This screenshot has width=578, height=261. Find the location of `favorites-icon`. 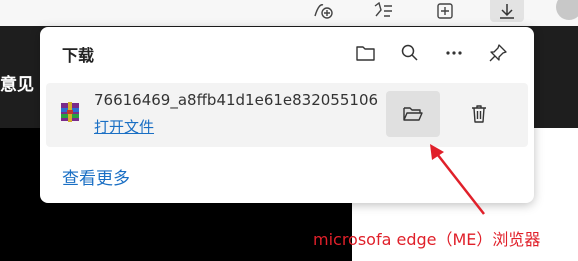

favorites-icon is located at coordinates (383, 11).